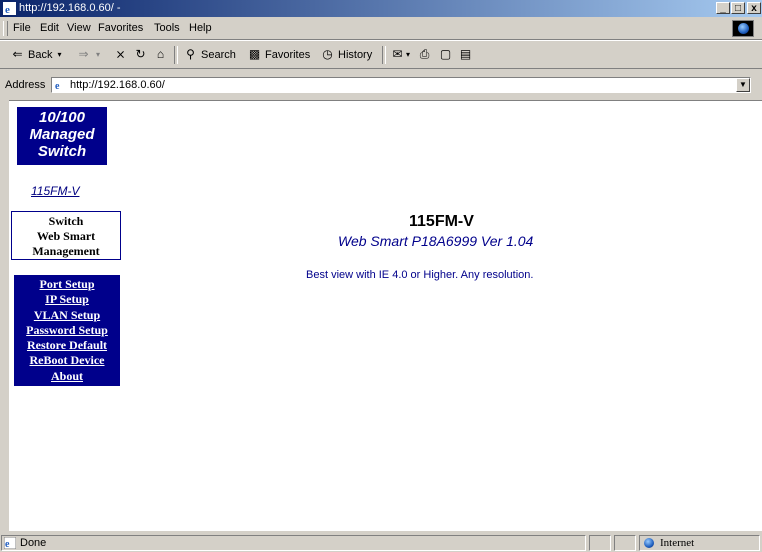 The height and width of the screenshot is (552, 762). I want to click on favorites-button: ▩ Favorites, so click(278, 54).